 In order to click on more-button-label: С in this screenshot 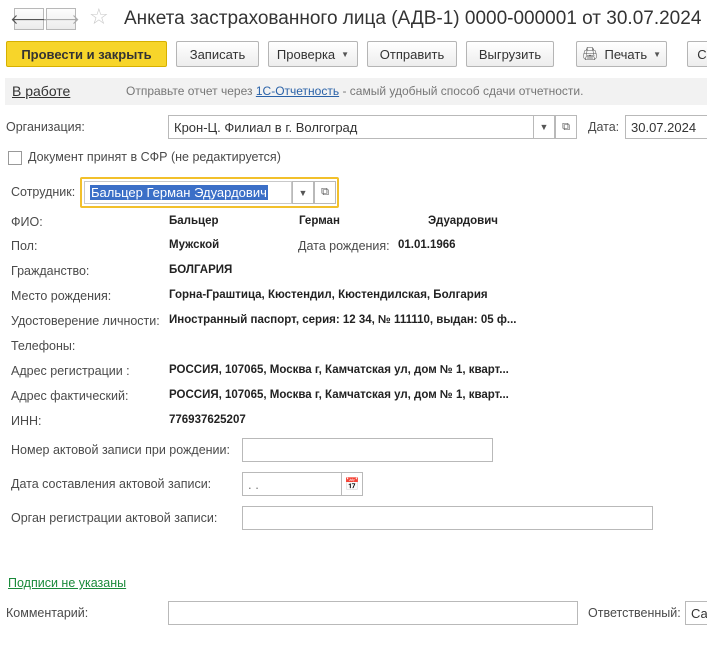, I will do `click(702, 54)`.